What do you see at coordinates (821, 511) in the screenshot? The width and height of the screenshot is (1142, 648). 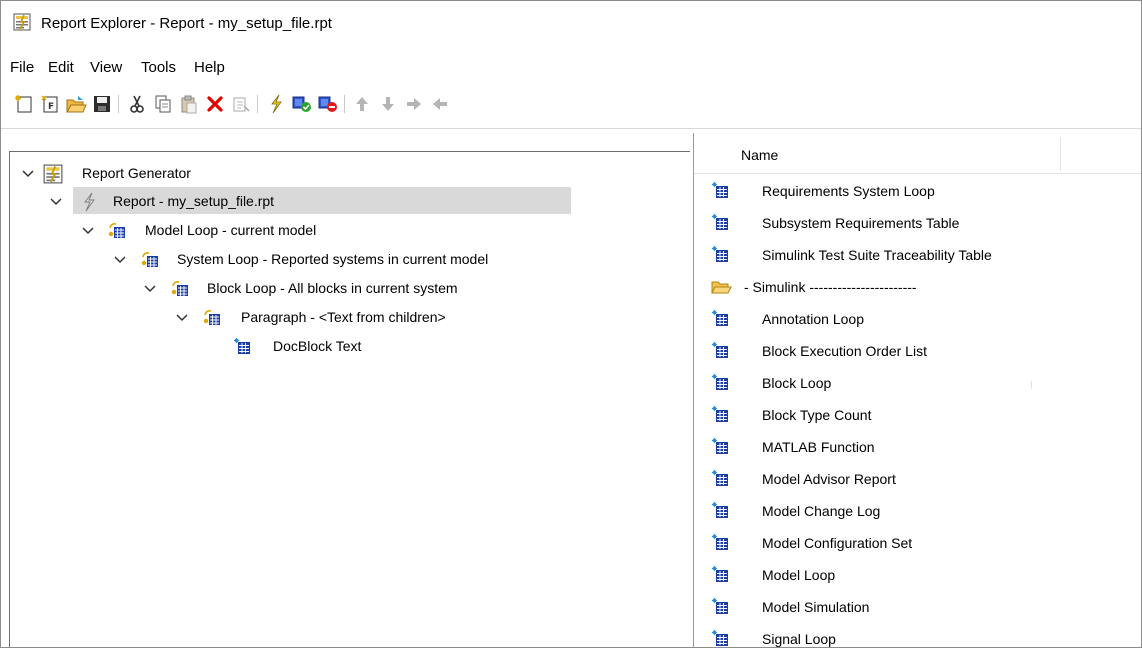 I see `list-item-label: Model Change Log` at bounding box center [821, 511].